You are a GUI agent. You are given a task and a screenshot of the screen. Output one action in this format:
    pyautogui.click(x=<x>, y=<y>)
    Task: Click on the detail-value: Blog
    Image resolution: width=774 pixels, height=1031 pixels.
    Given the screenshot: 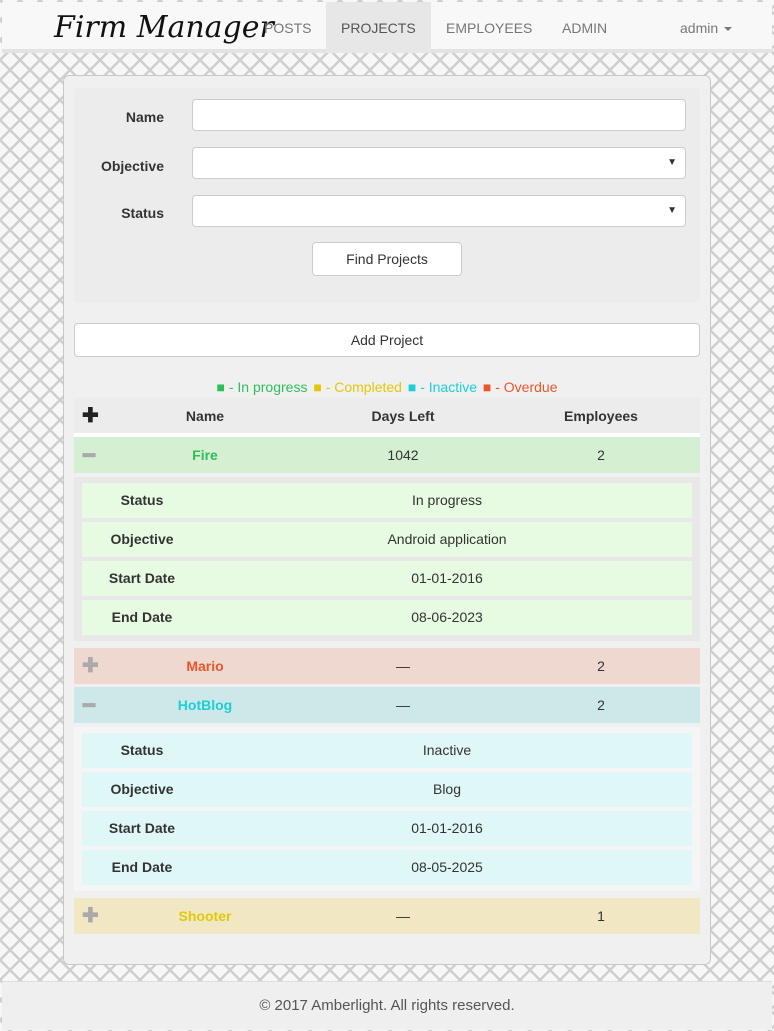 What is the action you would take?
    pyautogui.click(x=447, y=789)
    